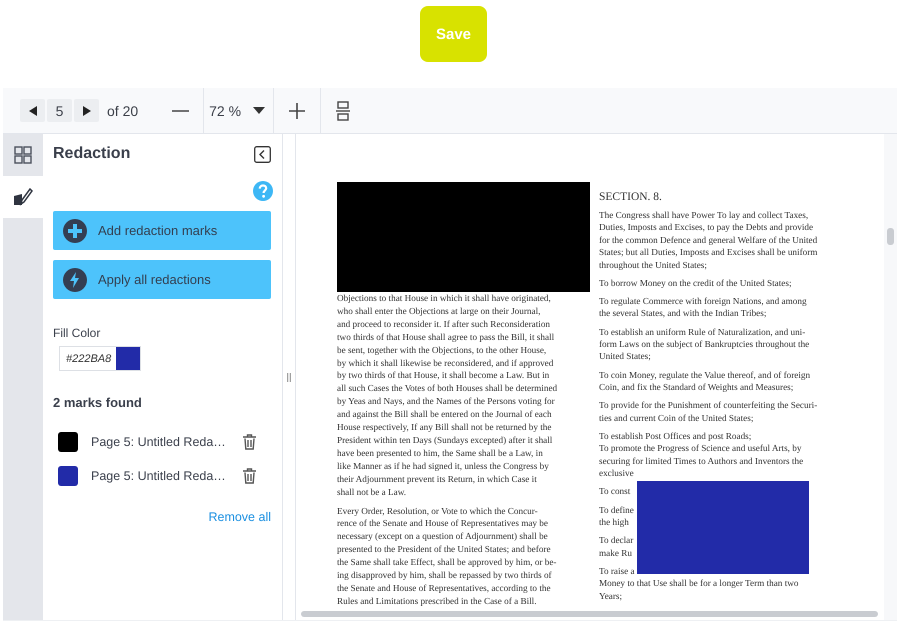 This screenshot has height=633, width=907. I want to click on apply-redactions-button: Apply all redactions, so click(162, 279).